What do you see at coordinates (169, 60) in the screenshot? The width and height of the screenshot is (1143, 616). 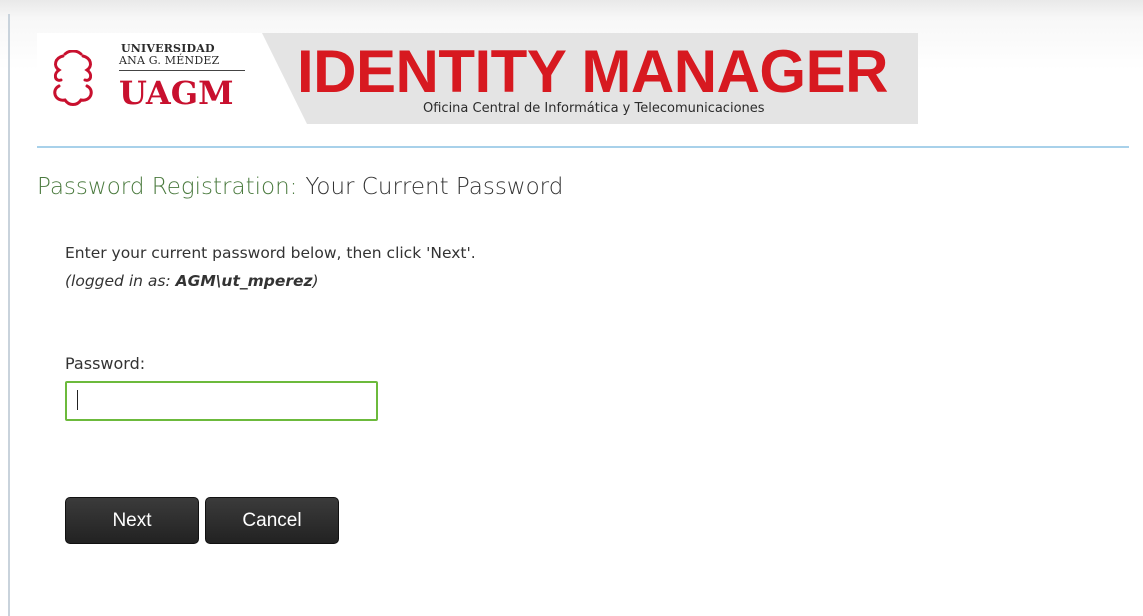 I see `university-name-line2: ANA G. MÉNDEZ` at bounding box center [169, 60].